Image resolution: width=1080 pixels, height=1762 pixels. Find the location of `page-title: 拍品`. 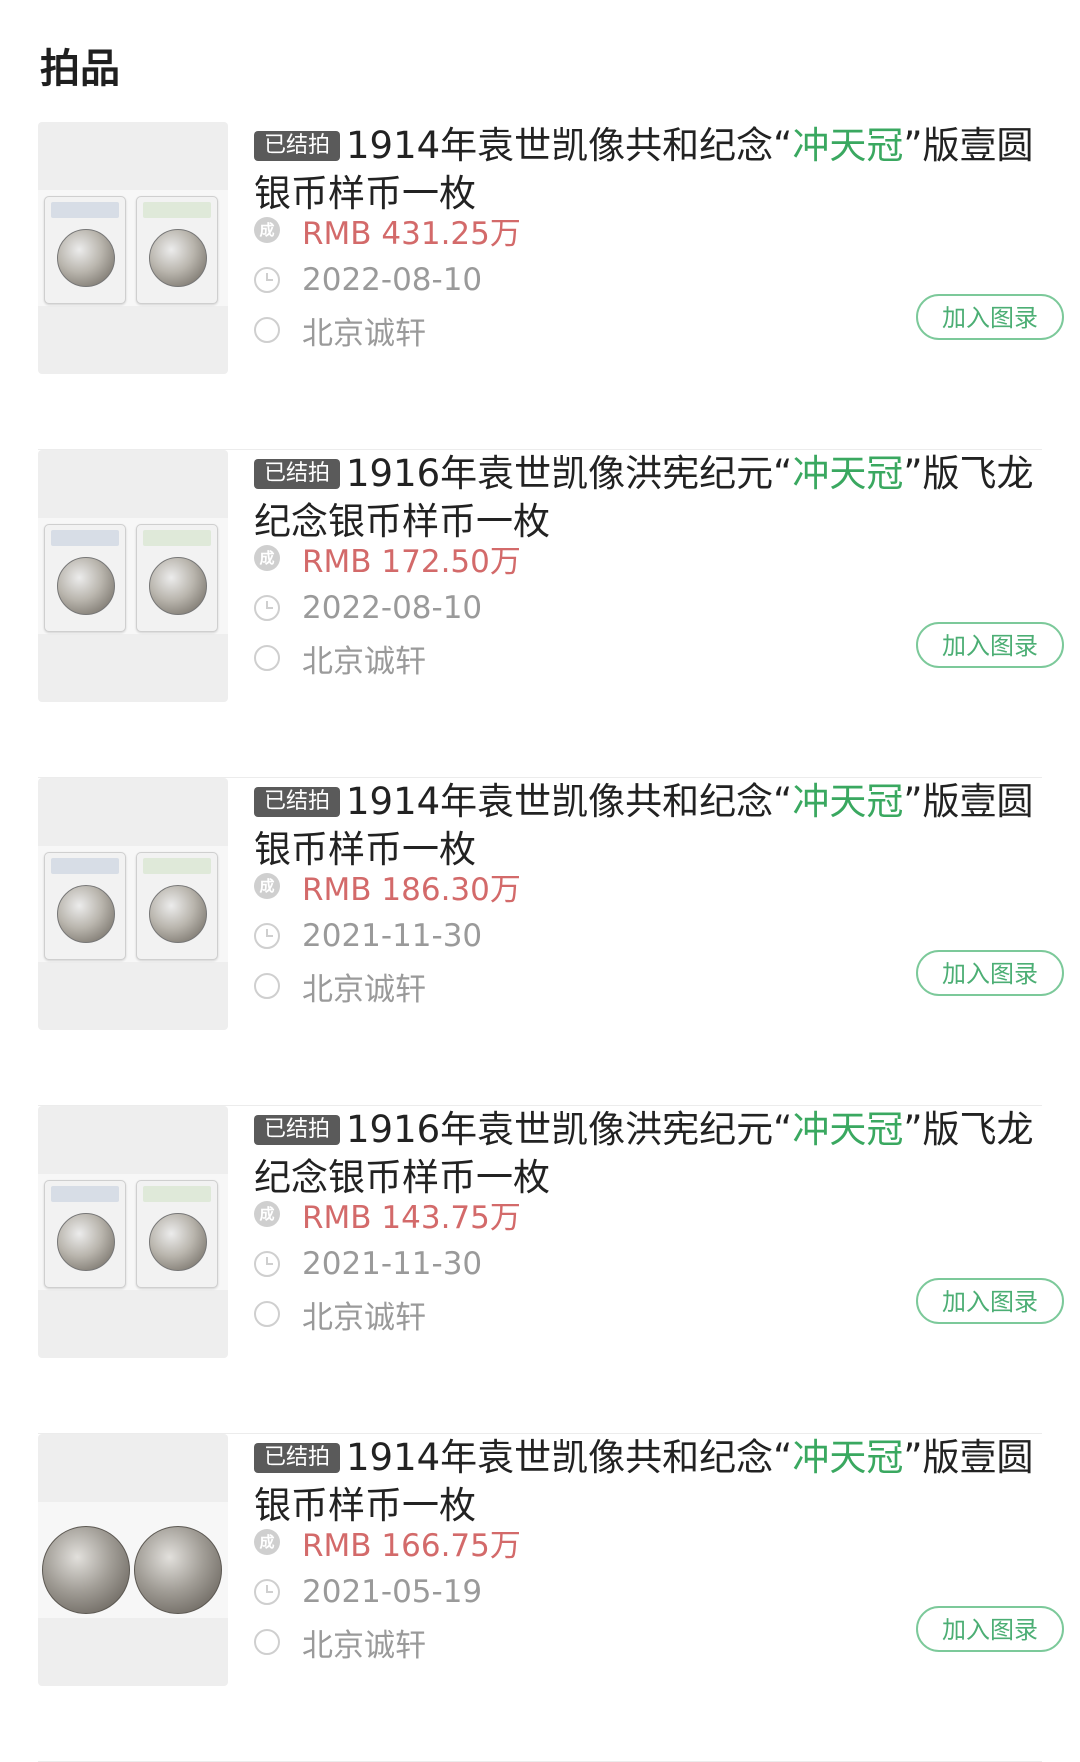

page-title: 拍品 is located at coordinates (80, 69).